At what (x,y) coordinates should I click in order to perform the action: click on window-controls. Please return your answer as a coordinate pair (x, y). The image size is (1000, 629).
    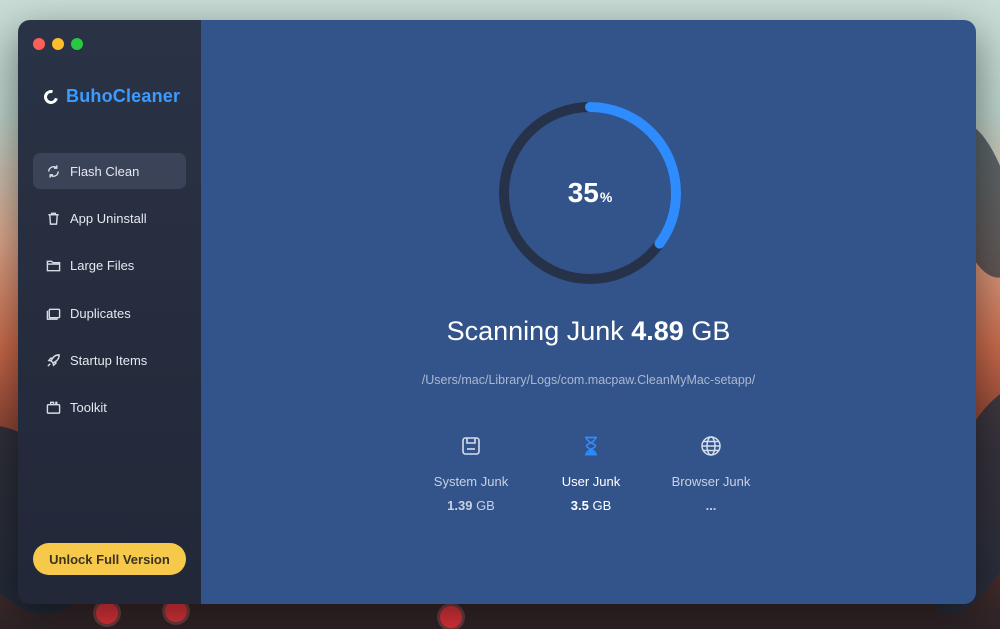
    Looking at the image, I should click on (58, 44).